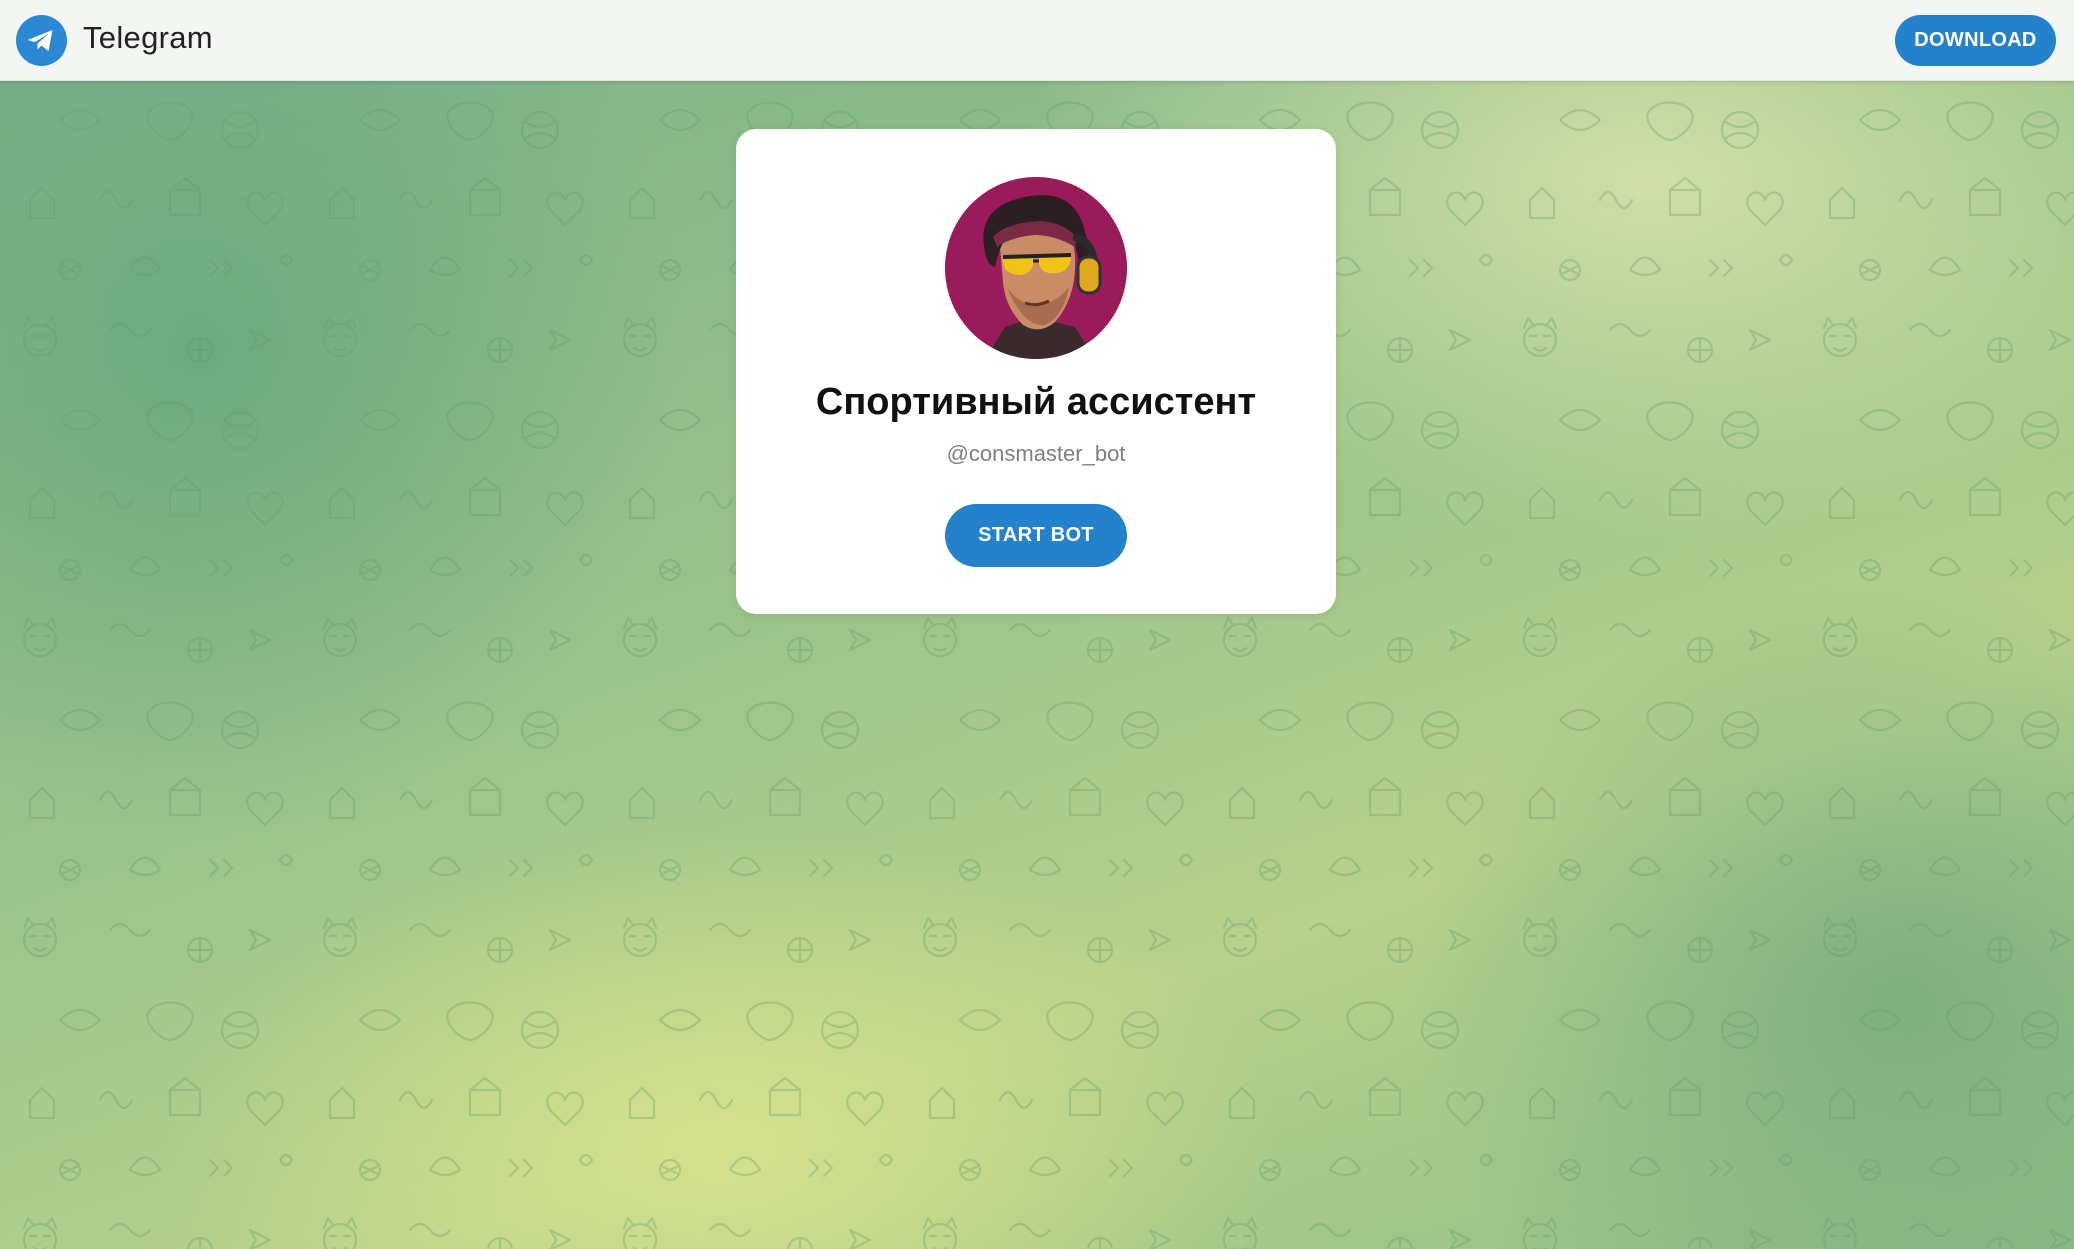 This screenshot has width=2074, height=1249. I want to click on top-header: Telegram DOWNLOAD, so click(1037, 40).